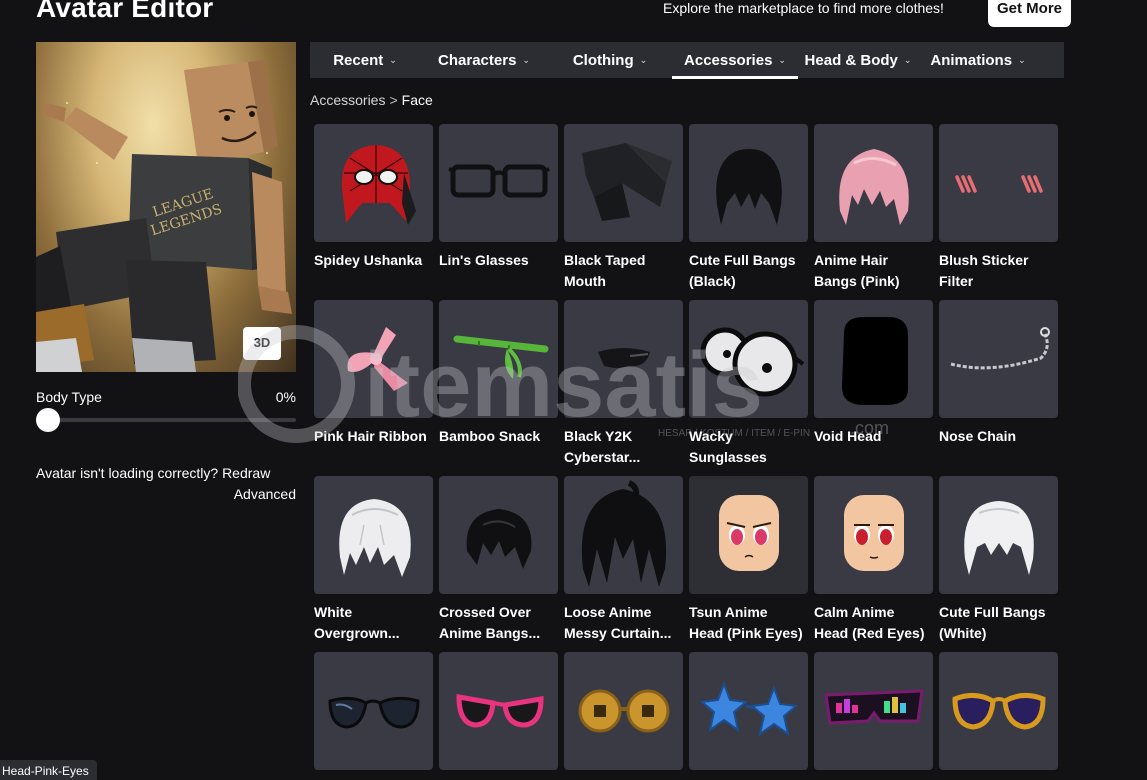 This screenshot has height=780, width=1147. I want to click on item-name-line2: Sunglasses, so click(728, 457).